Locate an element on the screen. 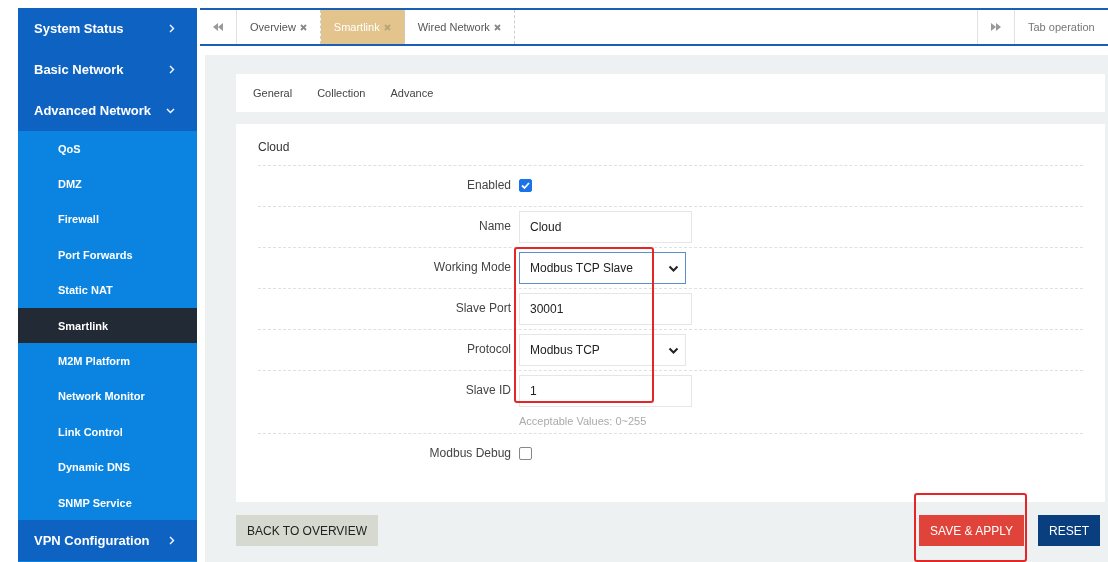  tab: Wired Network is located at coordinates (459, 27).